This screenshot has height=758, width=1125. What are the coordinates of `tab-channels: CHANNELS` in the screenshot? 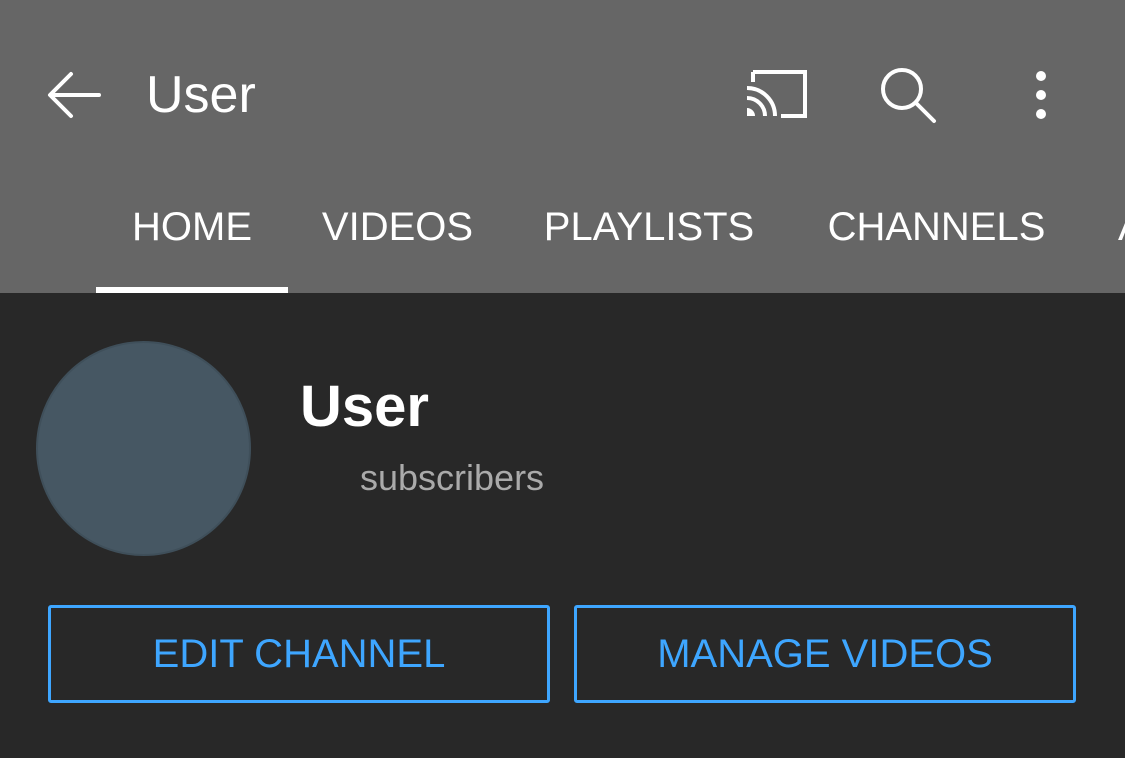 It's located at (936, 234).